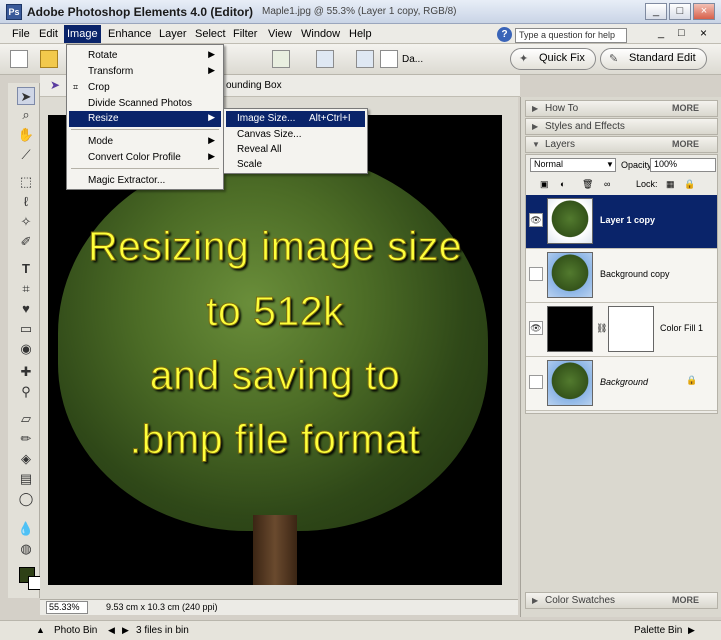 The width and height of the screenshot is (721, 640). What do you see at coordinates (26, 115) in the screenshot?
I see `zoom-tool-icon: ⌕` at bounding box center [26, 115].